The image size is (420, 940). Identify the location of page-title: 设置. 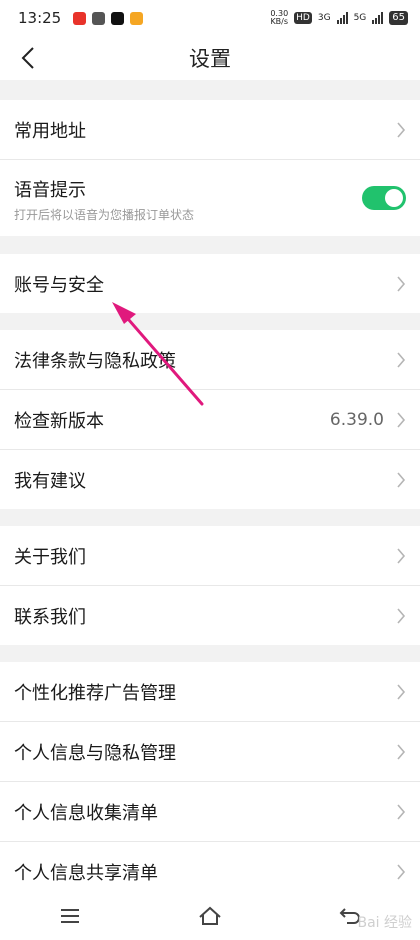
(210, 59).